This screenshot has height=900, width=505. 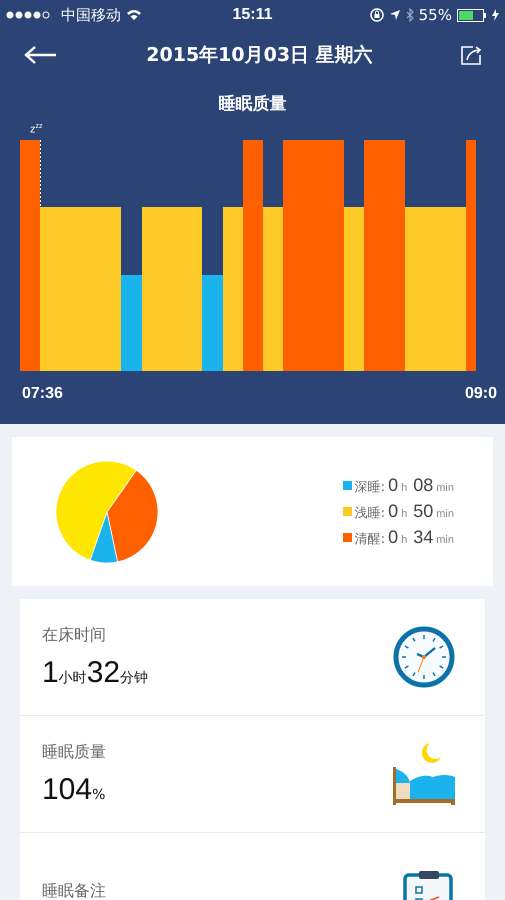 What do you see at coordinates (74, 789) in the screenshot?
I see `stat-value: 104%` at bounding box center [74, 789].